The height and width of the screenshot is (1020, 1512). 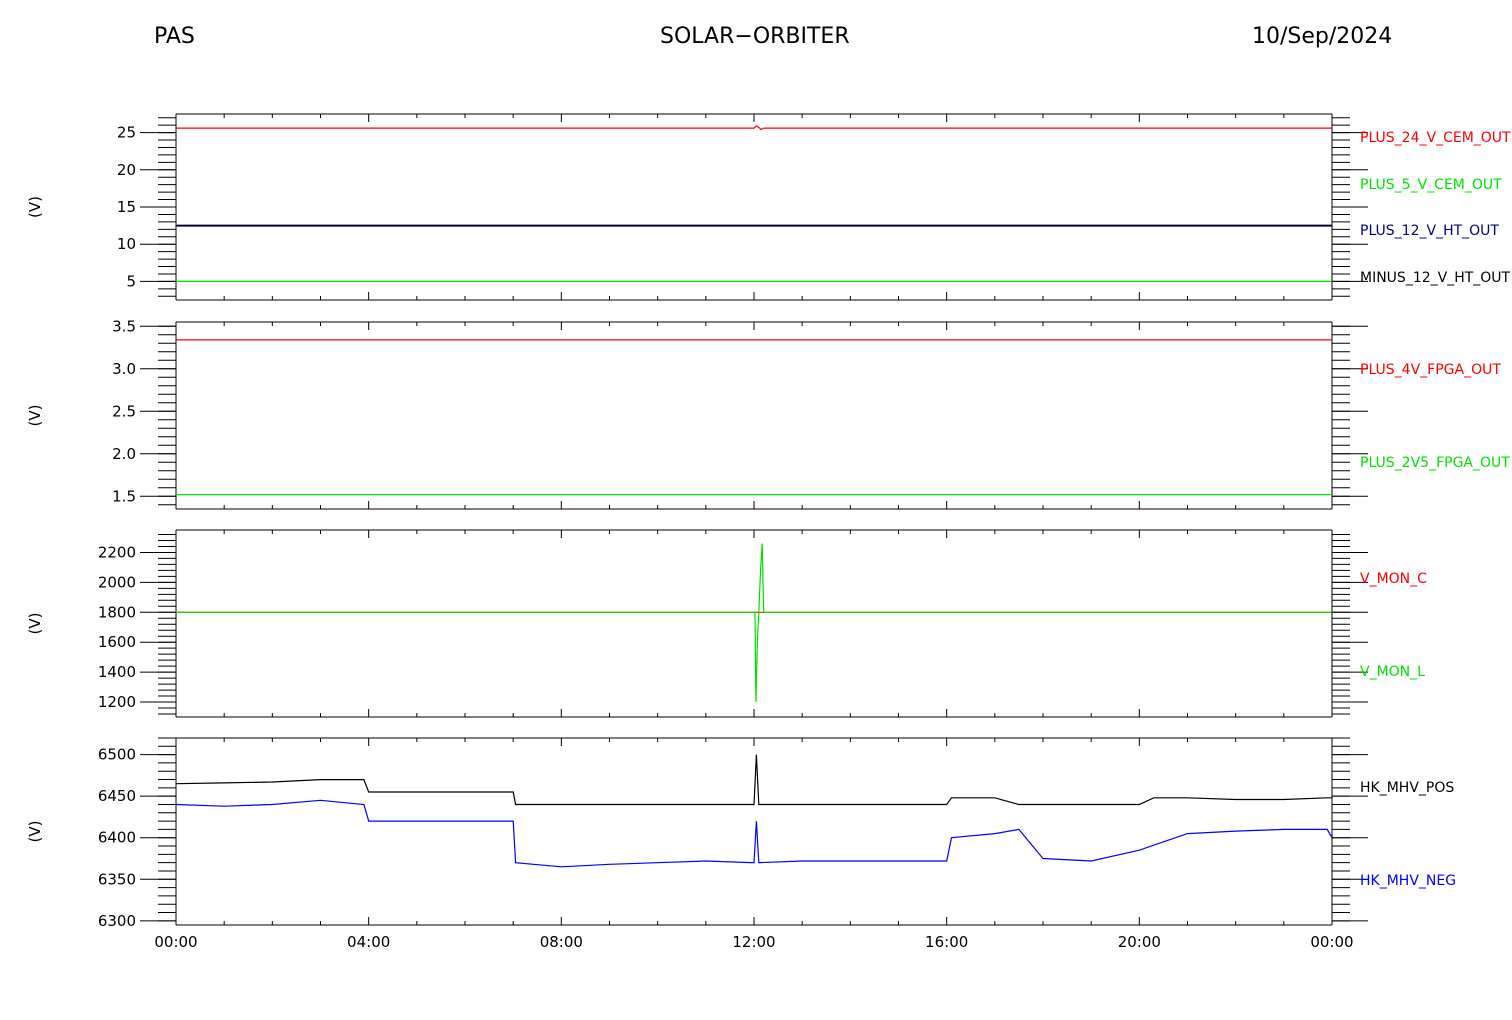 I want to click on y-tick-label: 25, so click(x=126, y=133).